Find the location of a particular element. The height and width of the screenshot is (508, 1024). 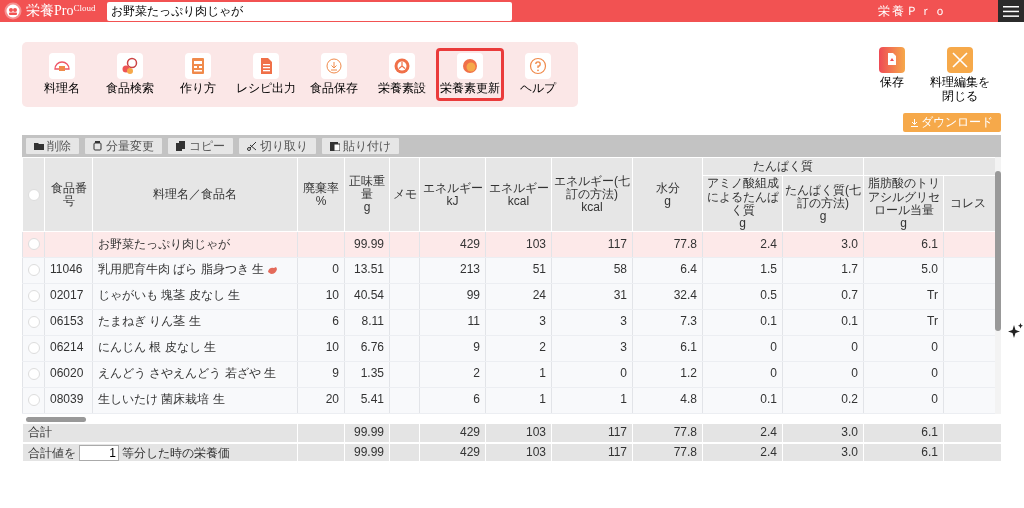

divisor-field: 1 is located at coordinates (99, 452).